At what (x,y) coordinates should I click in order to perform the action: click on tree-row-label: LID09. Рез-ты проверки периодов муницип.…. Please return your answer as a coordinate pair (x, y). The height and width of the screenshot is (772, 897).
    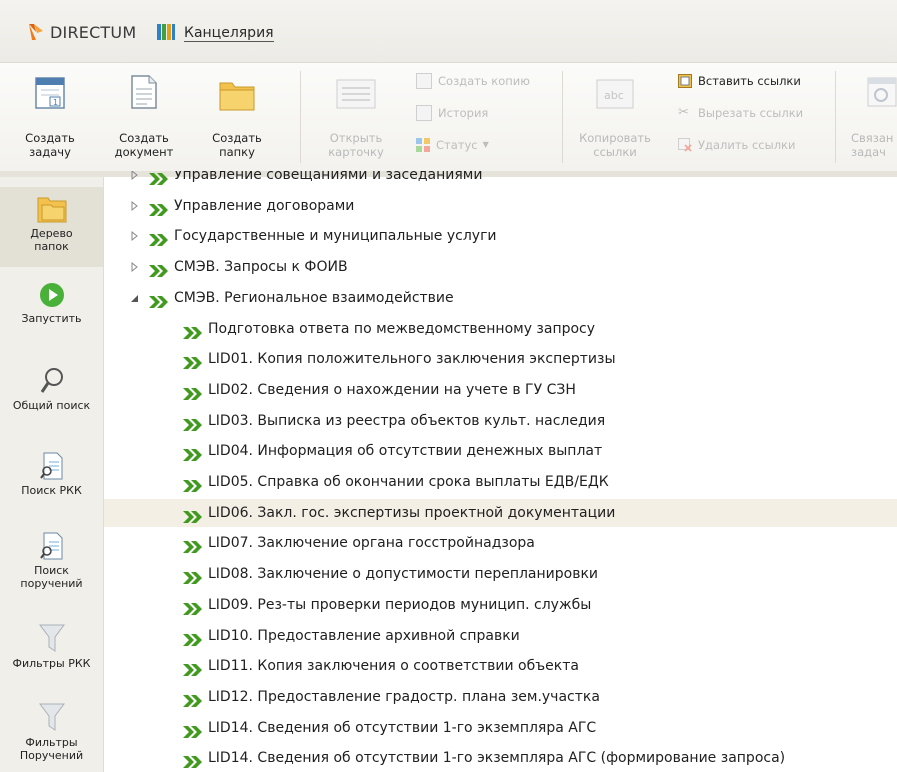
    Looking at the image, I should click on (400, 604).